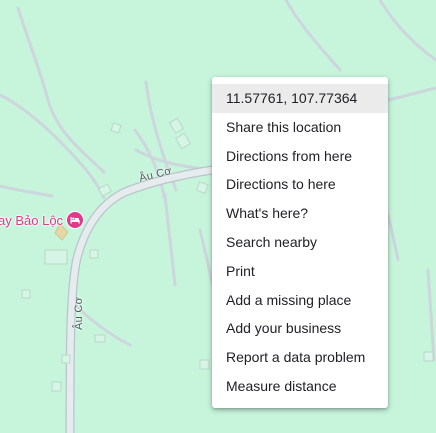 This screenshot has width=436, height=433. What do you see at coordinates (79, 313) in the screenshot?
I see `road-label-au-co-vertical: Âu Cơ` at bounding box center [79, 313].